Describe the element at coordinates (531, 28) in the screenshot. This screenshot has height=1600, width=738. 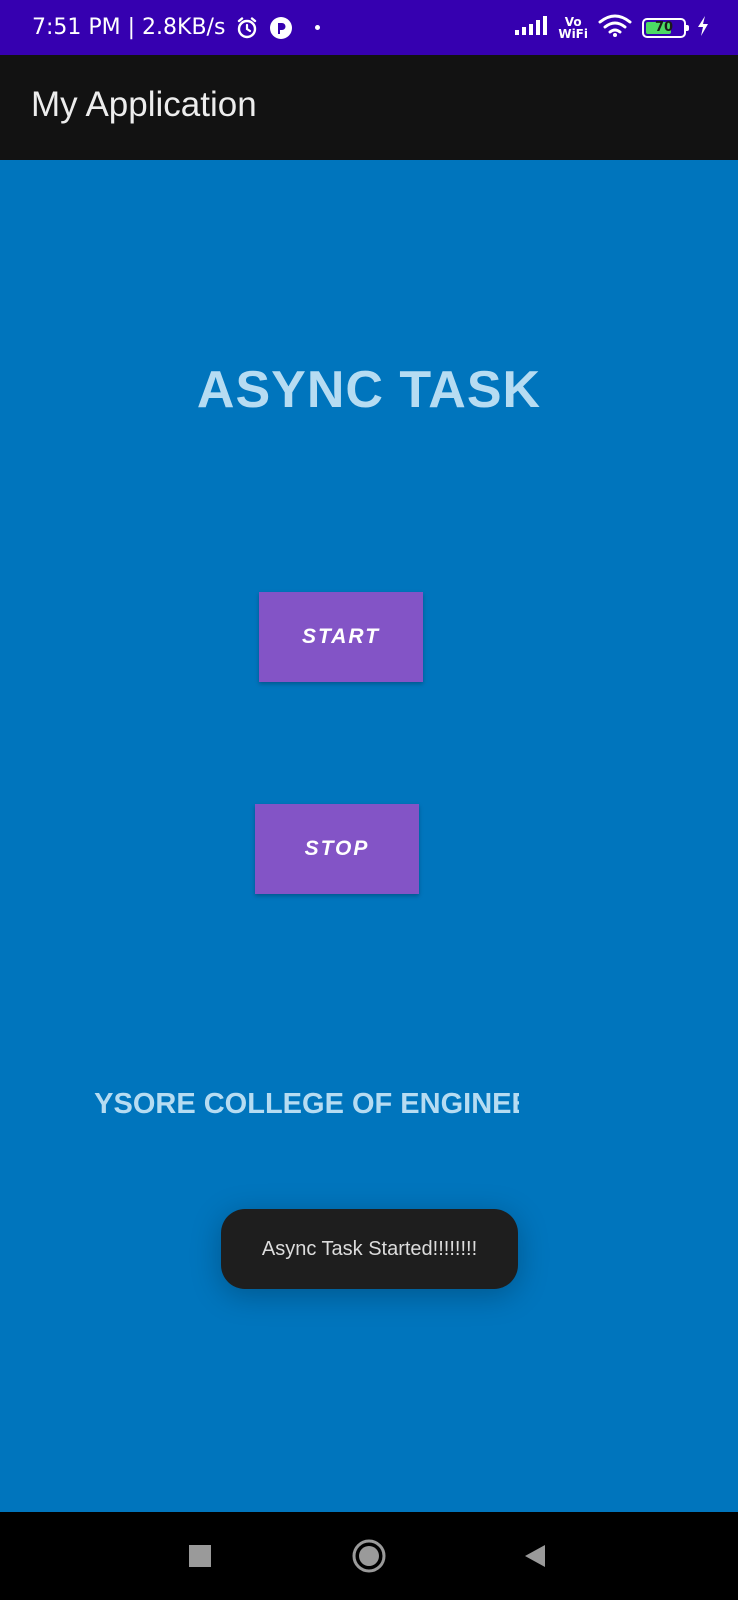
I see `signal-icon` at that location.